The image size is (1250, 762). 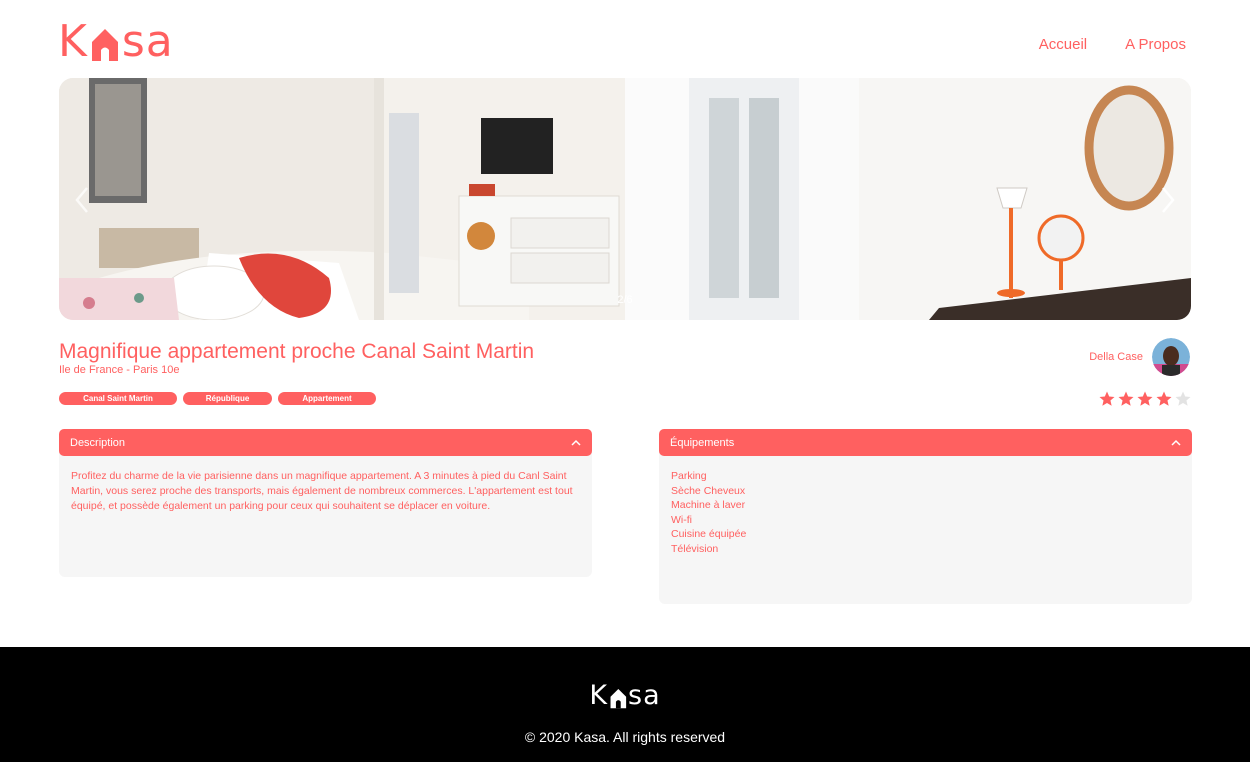 I want to click on equipment-item: Wi-fi, so click(x=681, y=519).